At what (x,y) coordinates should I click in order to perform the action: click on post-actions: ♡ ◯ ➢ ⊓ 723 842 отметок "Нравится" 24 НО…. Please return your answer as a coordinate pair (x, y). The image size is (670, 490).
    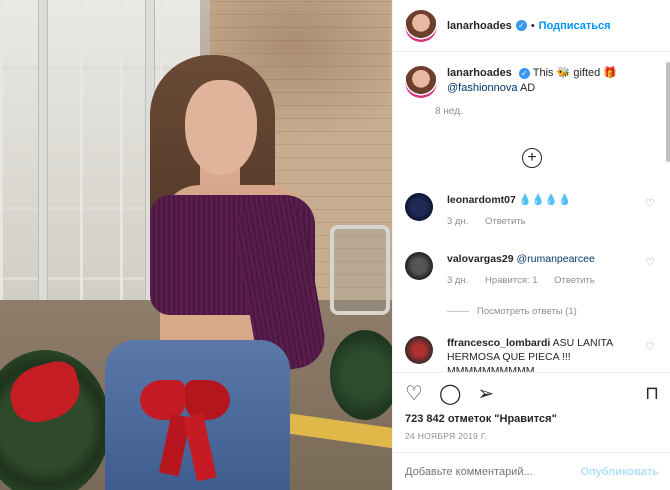
    Looking at the image, I should click on (531, 412).